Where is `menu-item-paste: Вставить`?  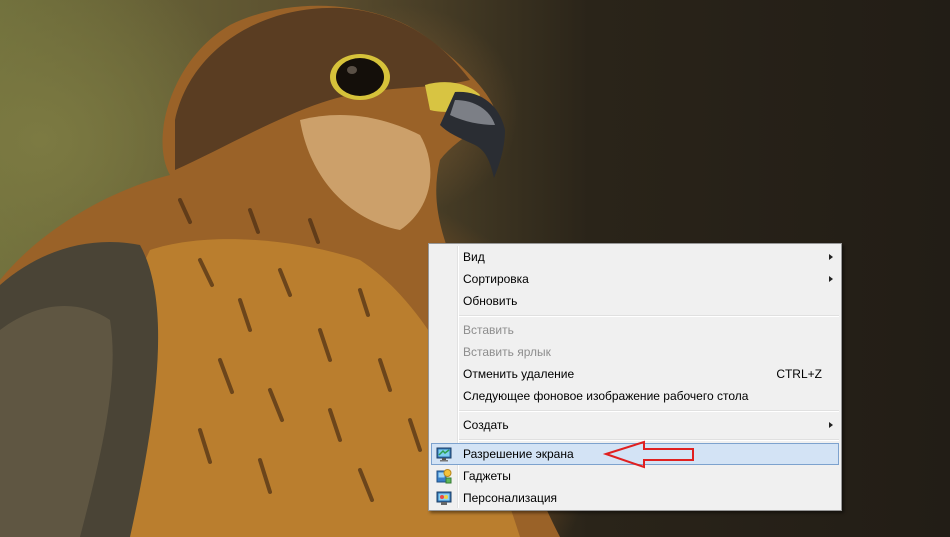 menu-item-paste: Вставить is located at coordinates (635, 330).